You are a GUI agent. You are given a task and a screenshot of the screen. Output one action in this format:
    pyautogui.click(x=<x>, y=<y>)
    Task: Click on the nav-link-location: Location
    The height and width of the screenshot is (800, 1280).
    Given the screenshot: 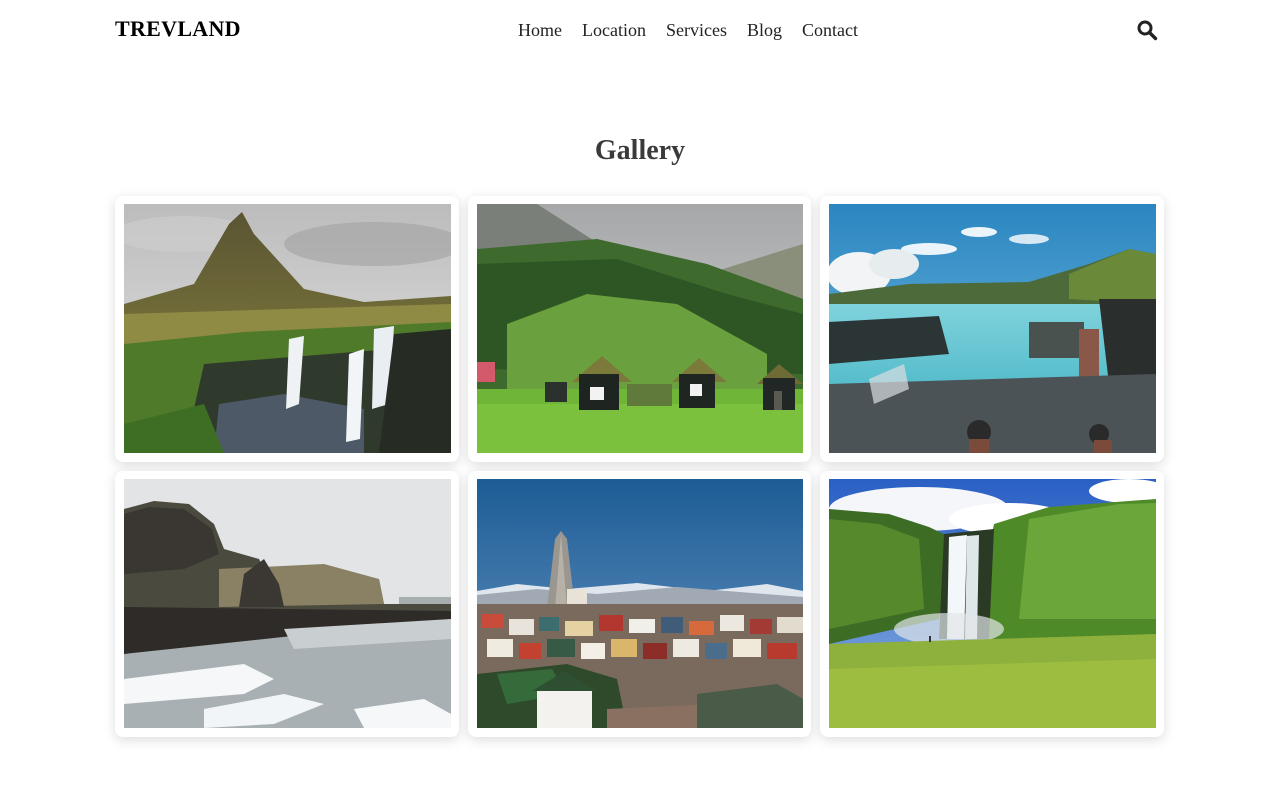 What is the action you would take?
    pyautogui.click(x=614, y=30)
    